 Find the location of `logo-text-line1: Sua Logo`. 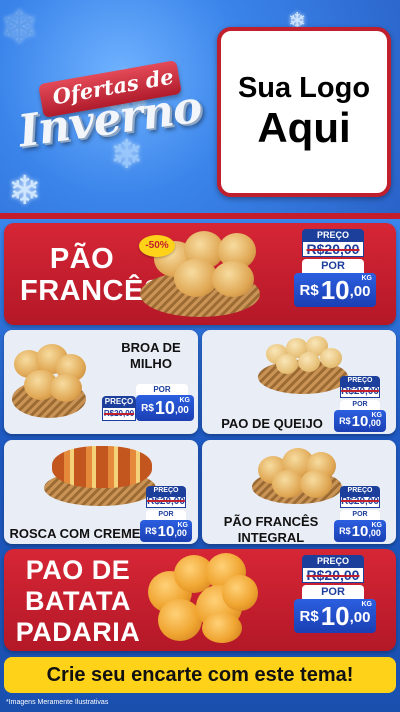

logo-text-line1: Sua Logo is located at coordinates (304, 87).